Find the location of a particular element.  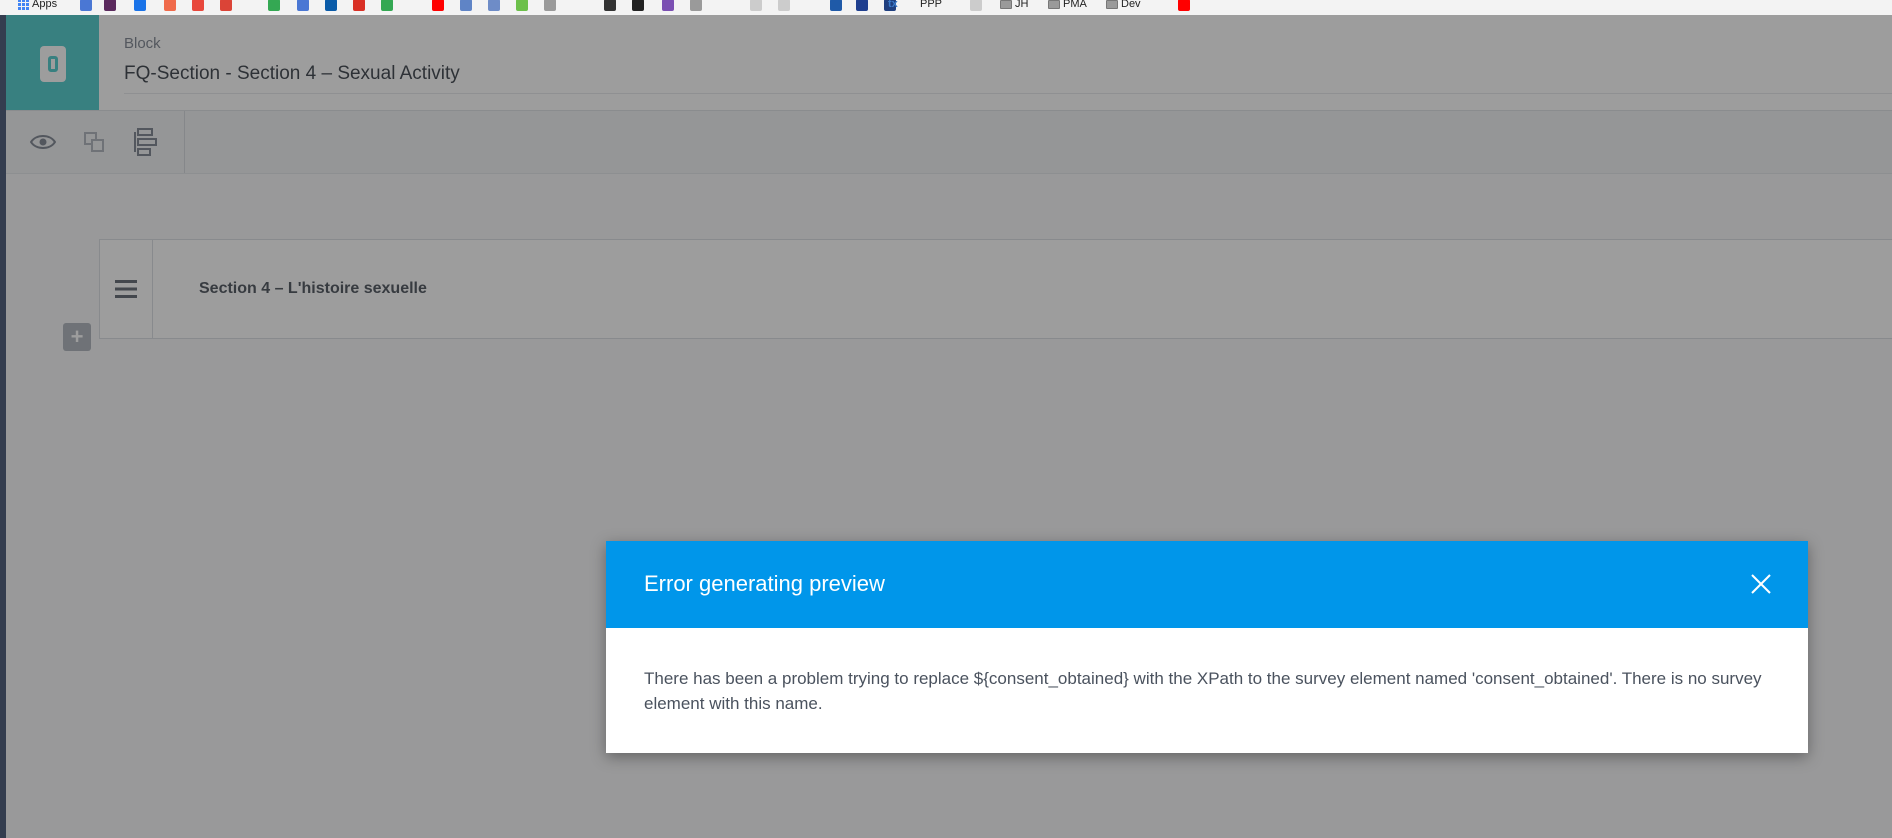

bookmarks-bar: Apps JH PMA Dev tx PPP is located at coordinates (946, 8).